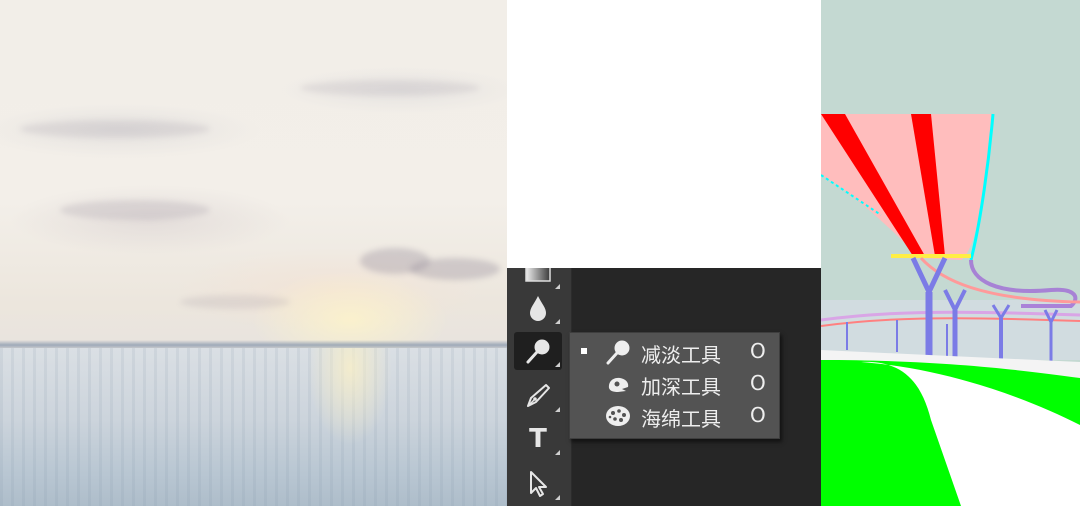 This screenshot has height=506, width=1080. I want to click on menu-item-sponge-tool: 海绵工具 O, so click(674, 416).